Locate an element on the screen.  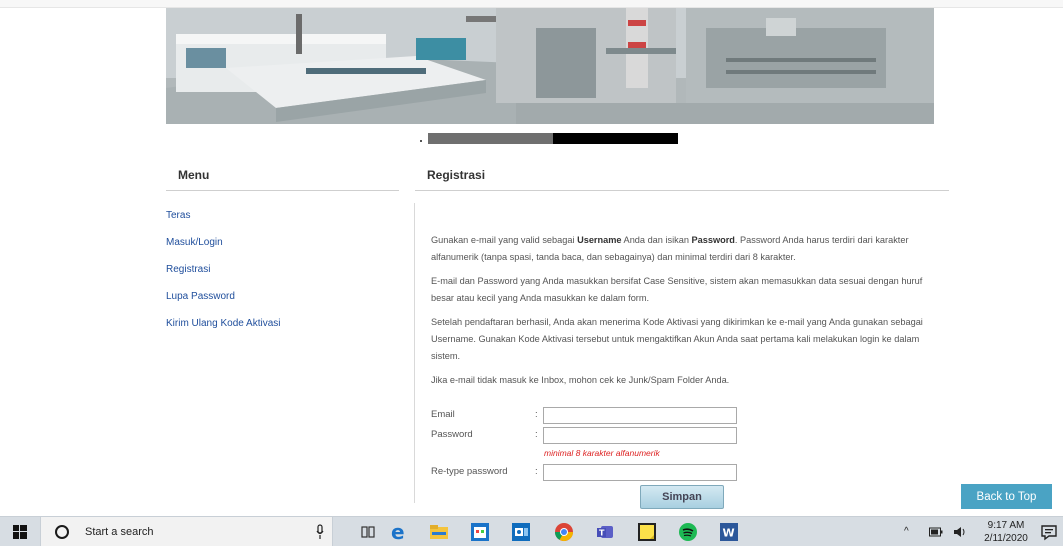
battery-icon is located at coordinates (936, 532).